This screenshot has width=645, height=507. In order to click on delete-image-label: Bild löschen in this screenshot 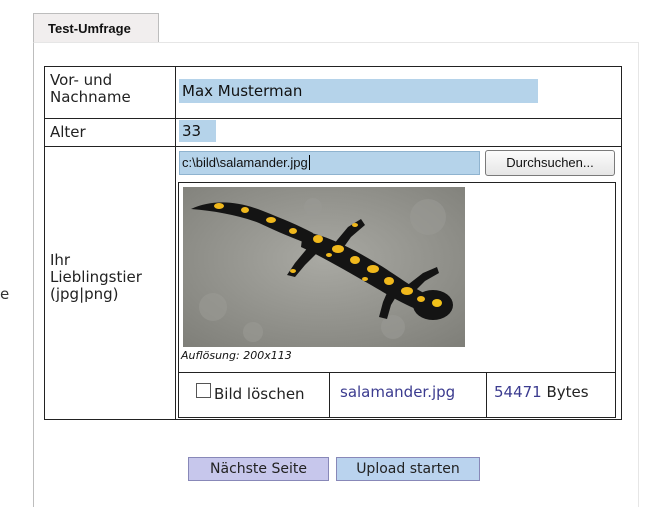, I will do `click(259, 394)`.